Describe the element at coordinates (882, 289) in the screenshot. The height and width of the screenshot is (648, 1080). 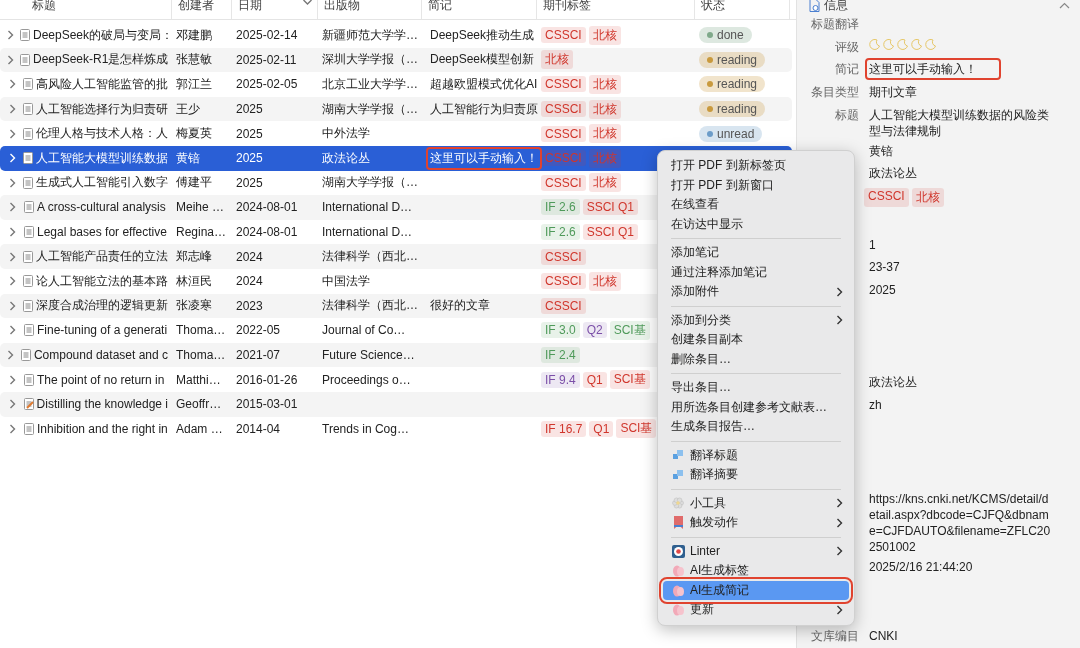
I see `field-value: 2025` at that location.